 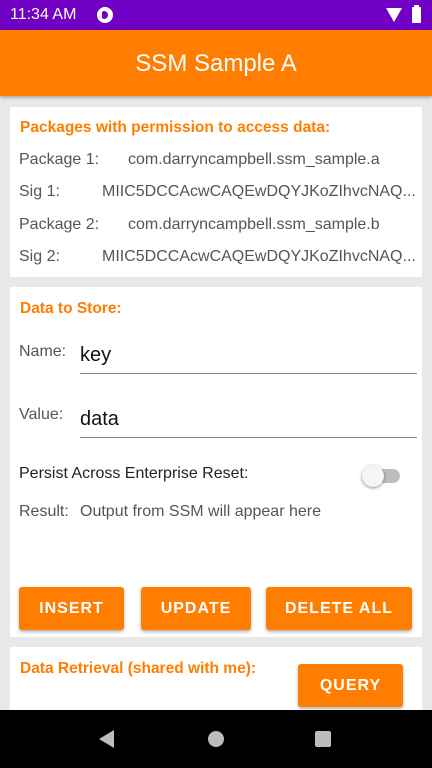 I want to click on name-label: Name:, so click(x=43, y=351).